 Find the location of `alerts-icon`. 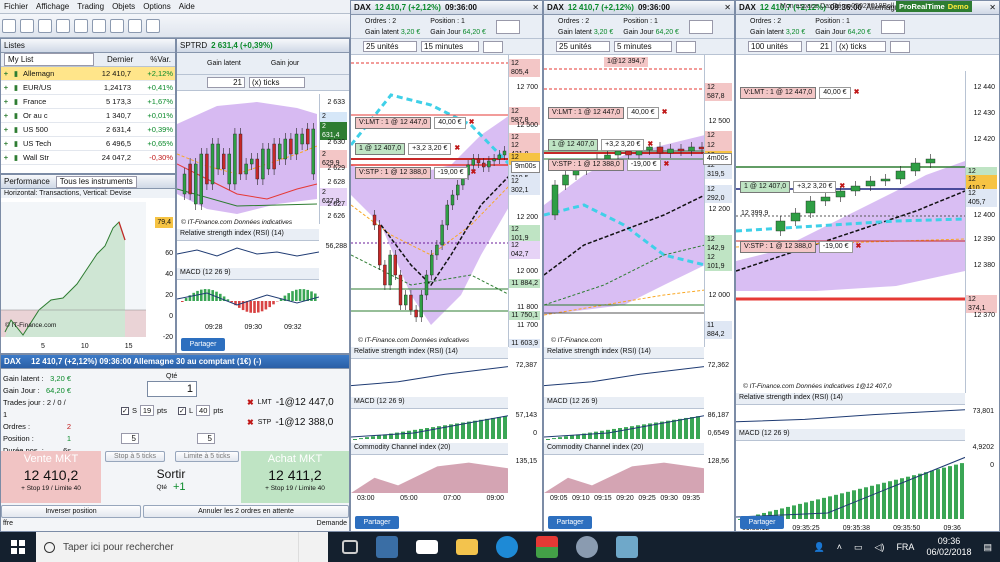

alerts-icon is located at coordinates (99, 25).